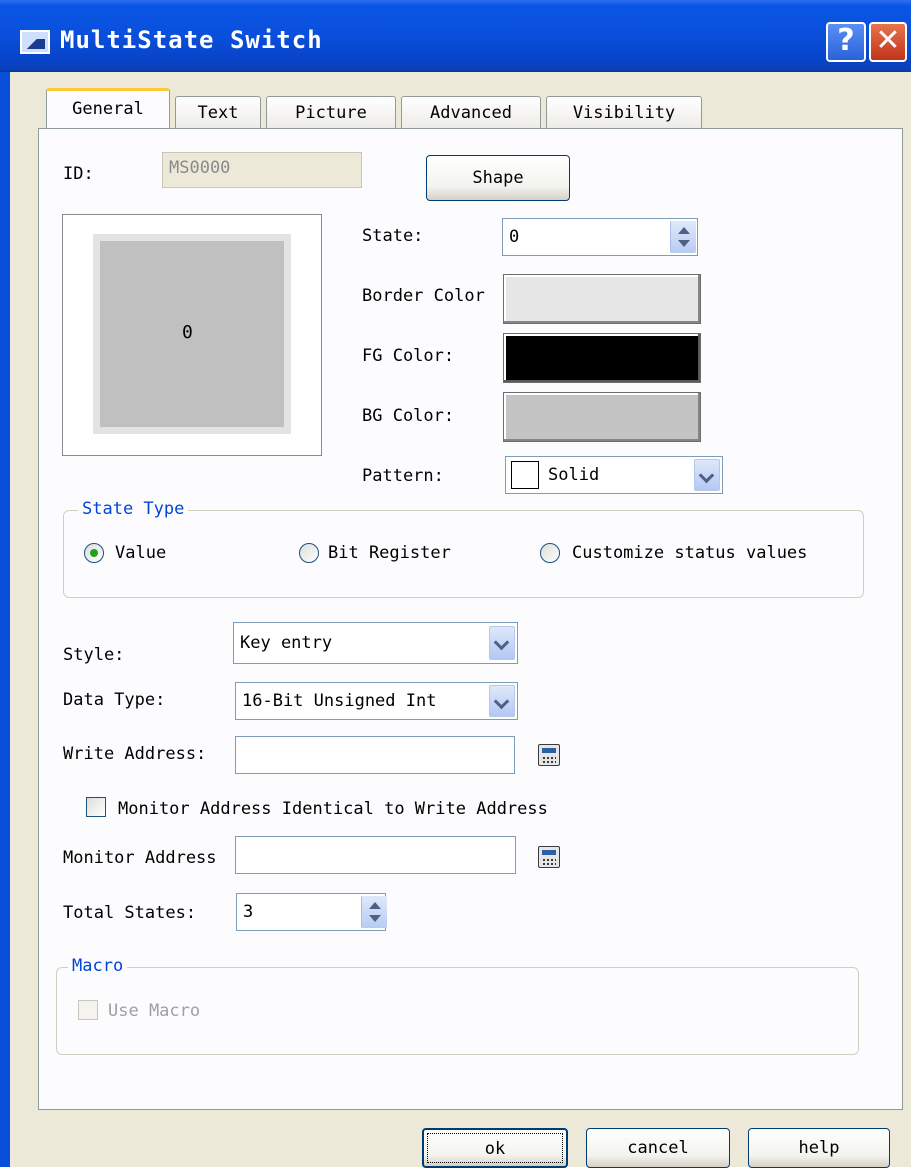 The height and width of the screenshot is (1168, 911). I want to click on total-states-value: 3, so click(248, 912).